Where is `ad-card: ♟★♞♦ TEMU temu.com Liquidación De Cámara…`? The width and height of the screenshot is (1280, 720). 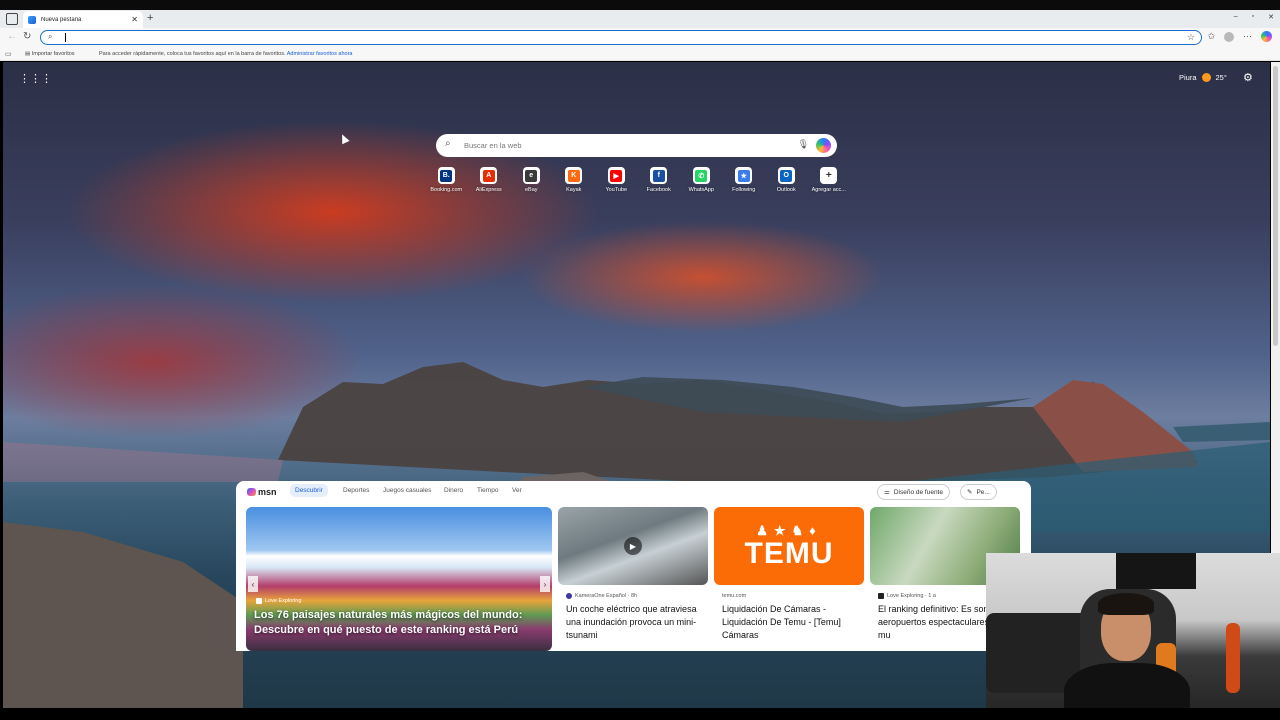 ad-card: ♟★♞♦ TEMU temu.com Liquidación De Cámara… is located at coordinates (789, 579).